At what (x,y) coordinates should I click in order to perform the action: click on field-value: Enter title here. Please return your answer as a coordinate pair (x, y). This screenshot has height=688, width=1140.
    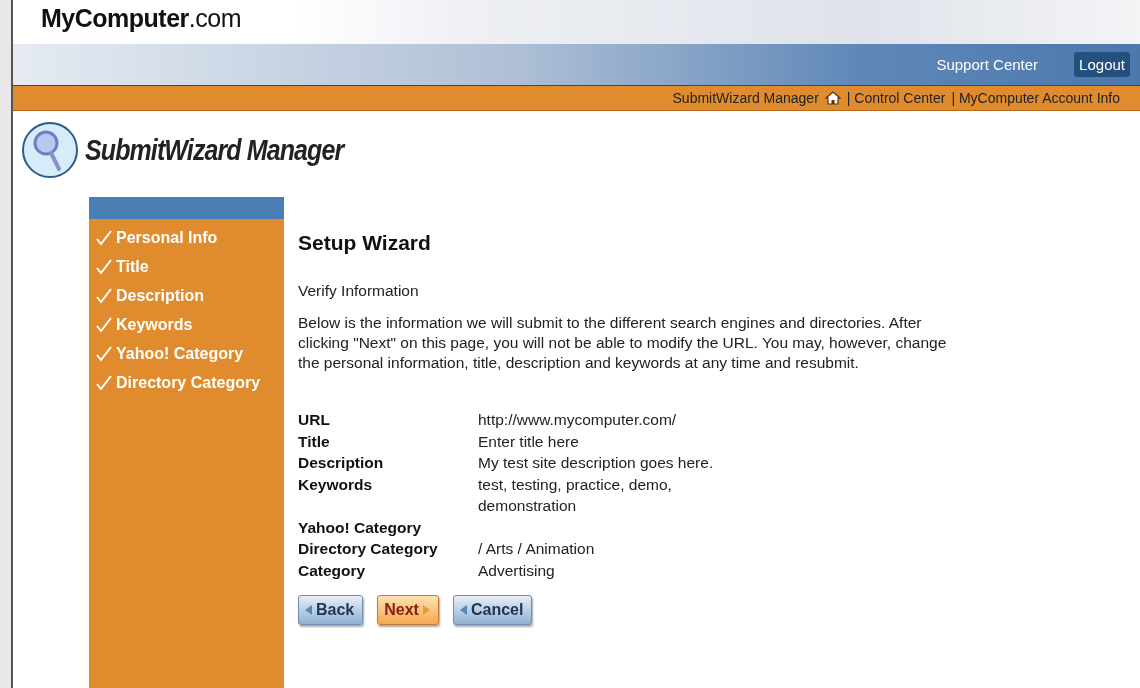
    Looking at the image, I should click on (529, 441).